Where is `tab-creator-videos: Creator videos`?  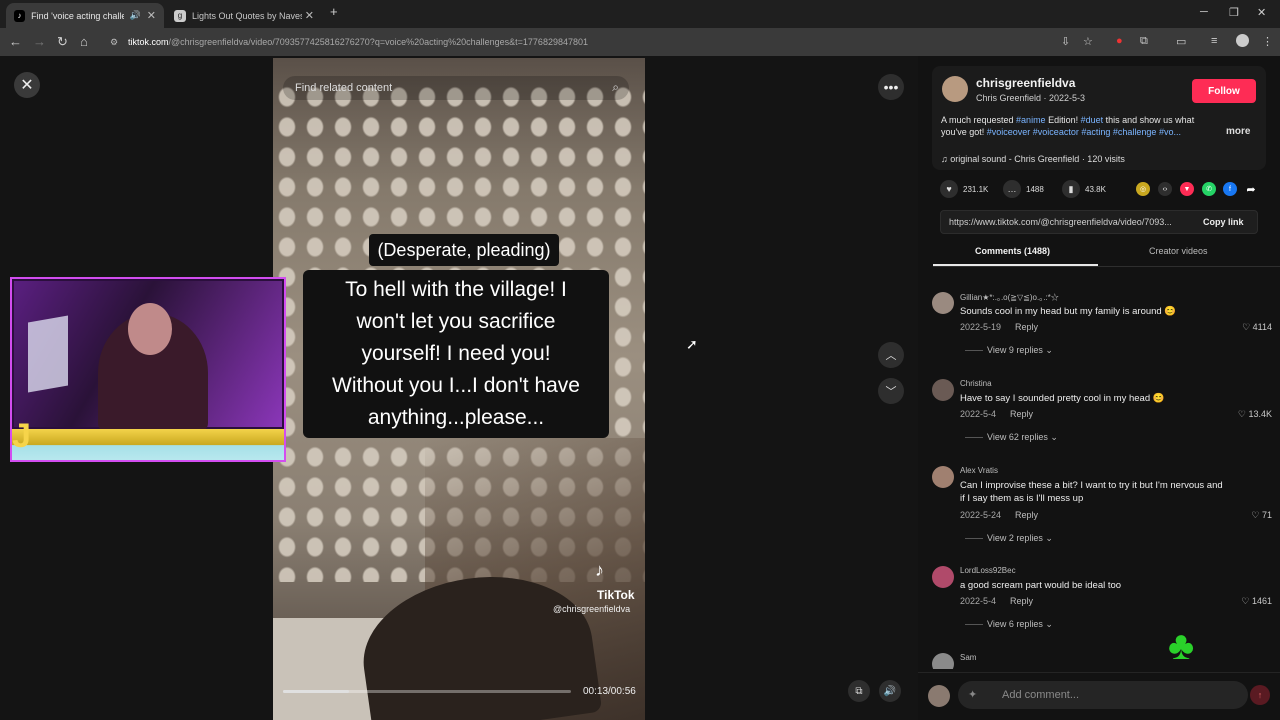
tab-creator-videos: Creator videos is located at coordinates (1178, 251).